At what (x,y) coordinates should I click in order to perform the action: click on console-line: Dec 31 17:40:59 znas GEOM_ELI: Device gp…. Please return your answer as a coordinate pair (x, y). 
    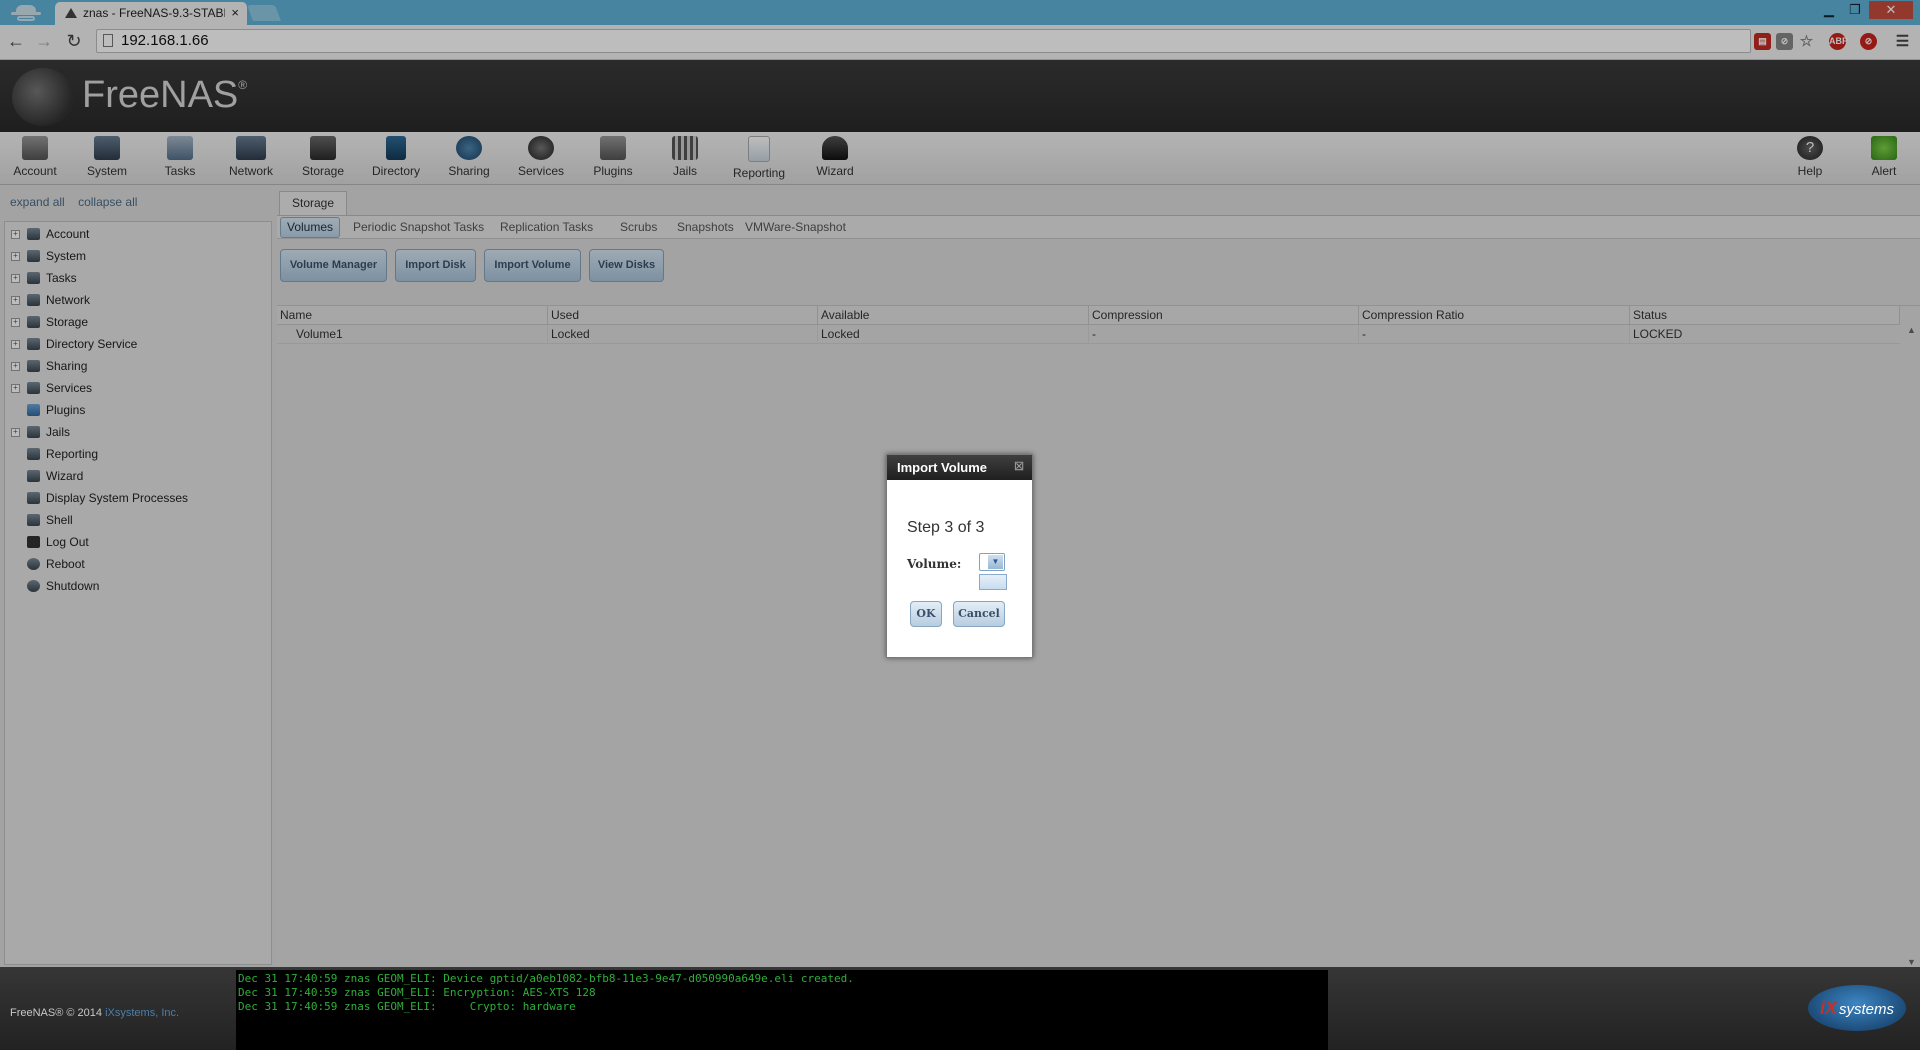
    Looking at the image, I should click on (546, 978).